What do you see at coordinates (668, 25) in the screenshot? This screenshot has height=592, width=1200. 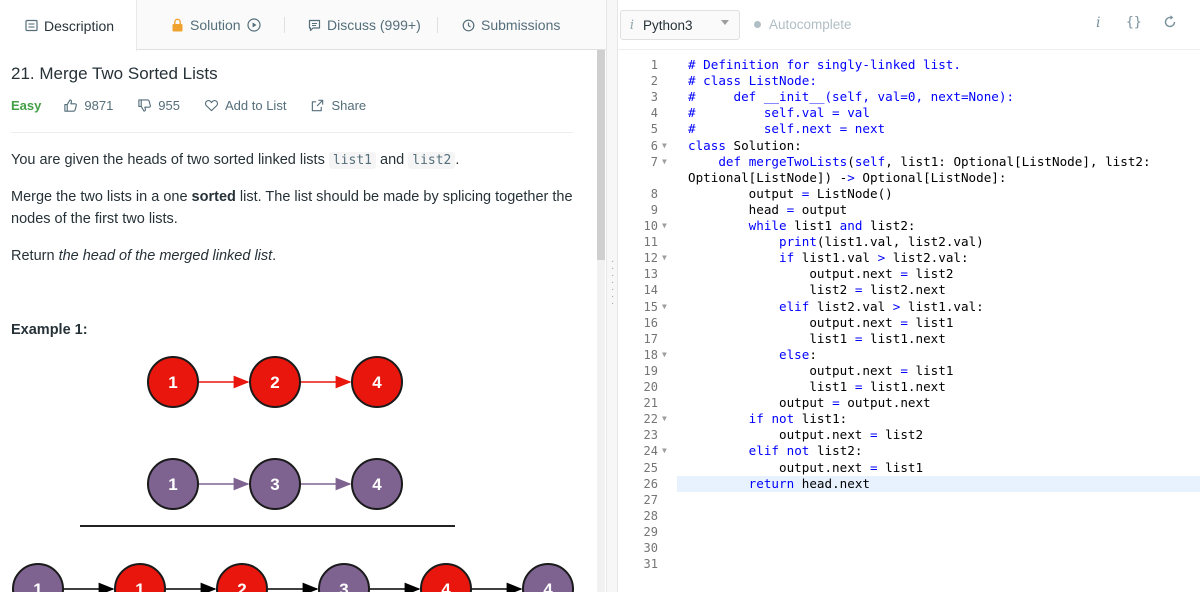 I see `language-value: Python3` at bounding box center [668, 25].